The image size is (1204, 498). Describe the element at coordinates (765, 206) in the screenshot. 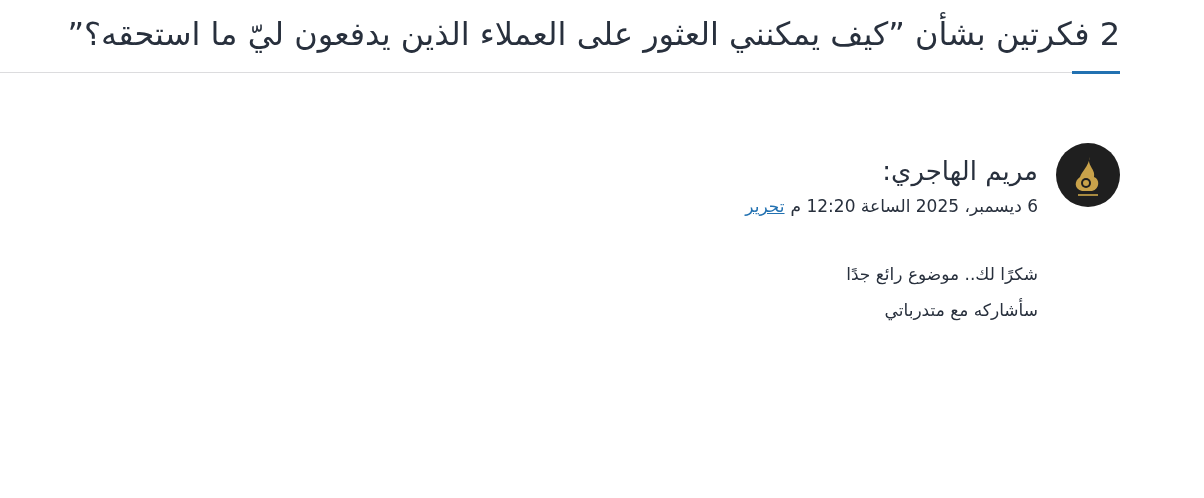

I see `edit-link: تحرير` at that location.